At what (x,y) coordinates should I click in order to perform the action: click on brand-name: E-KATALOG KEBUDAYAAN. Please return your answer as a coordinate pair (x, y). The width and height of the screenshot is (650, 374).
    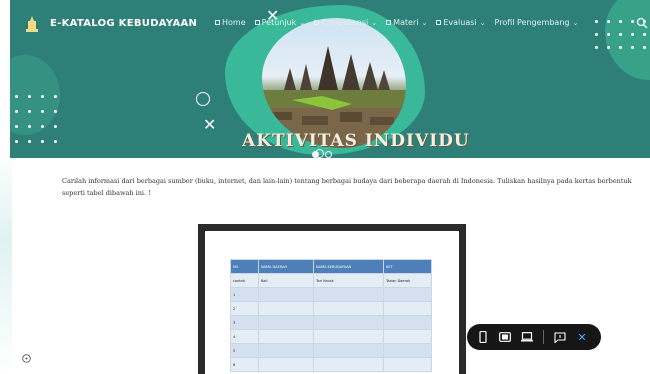
    Looking at the image, I should click on (123, 23).